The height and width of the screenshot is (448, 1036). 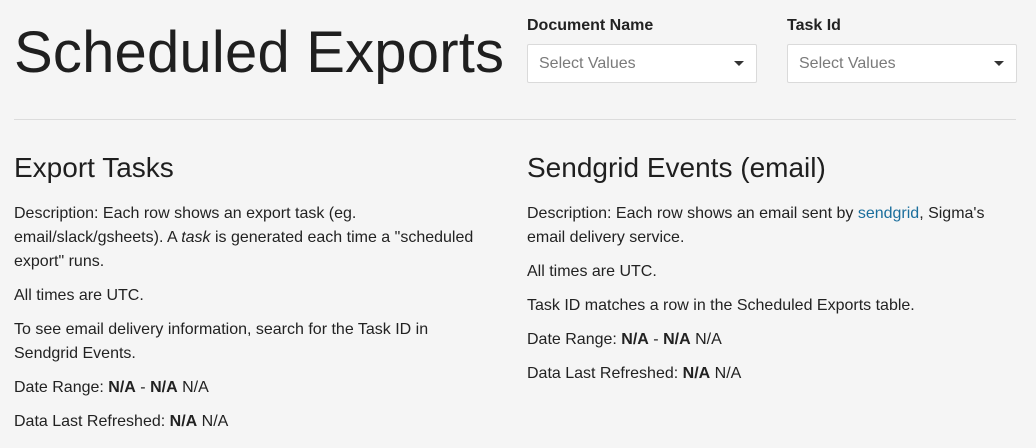 What do you see at coordinates (888, 213) in the screenshot?
I see `sendgrid-link: sendgrid` at bounding box center [888, 213].